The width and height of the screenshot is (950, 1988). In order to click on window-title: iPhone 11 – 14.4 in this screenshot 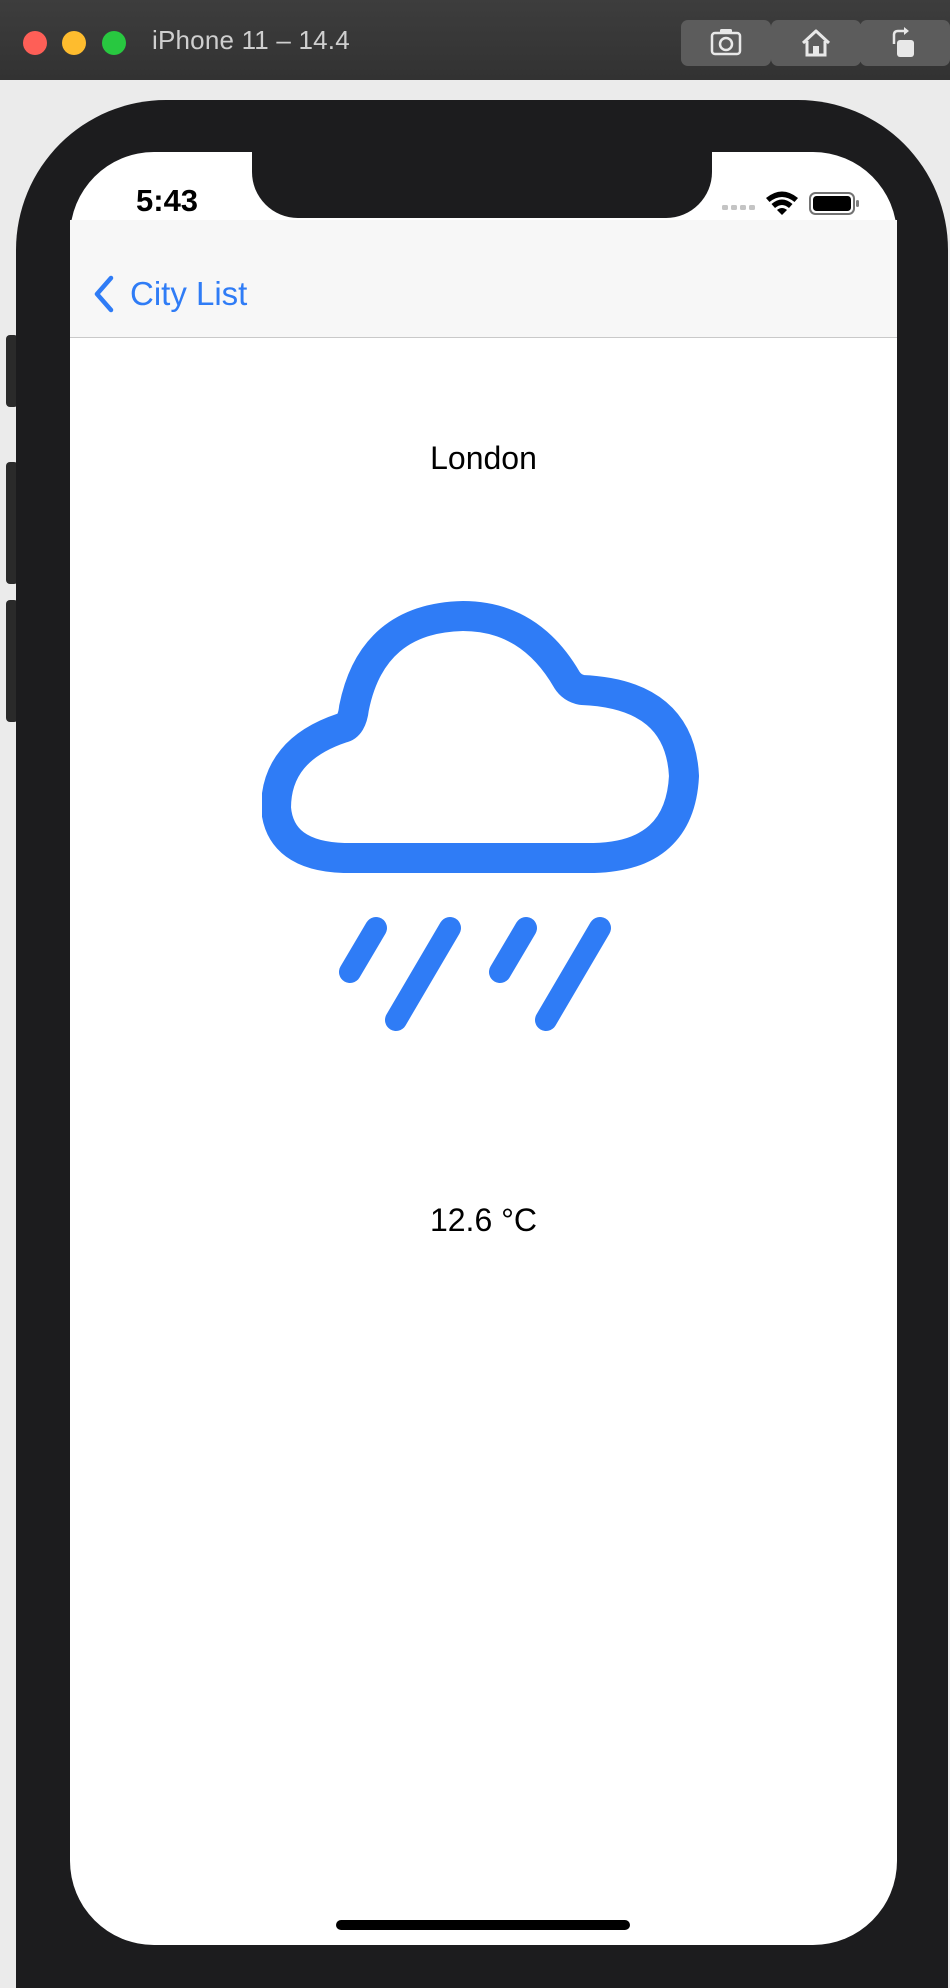, I will do `click(251, 40)`.